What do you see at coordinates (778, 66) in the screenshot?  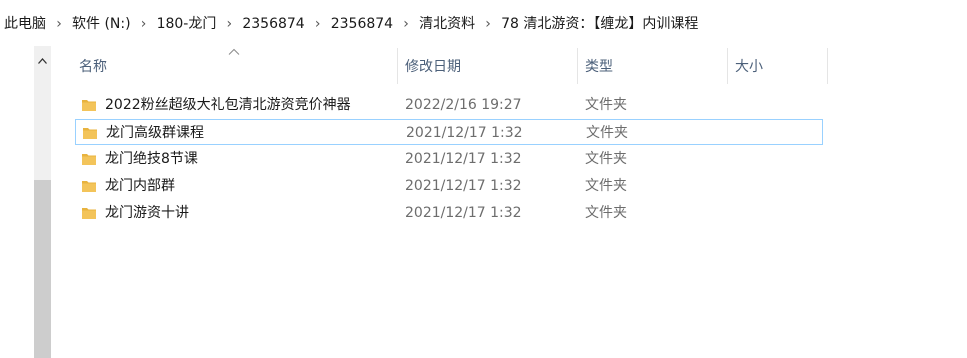 I see `column-header-size: 大小` at bounding box center [778, 66].